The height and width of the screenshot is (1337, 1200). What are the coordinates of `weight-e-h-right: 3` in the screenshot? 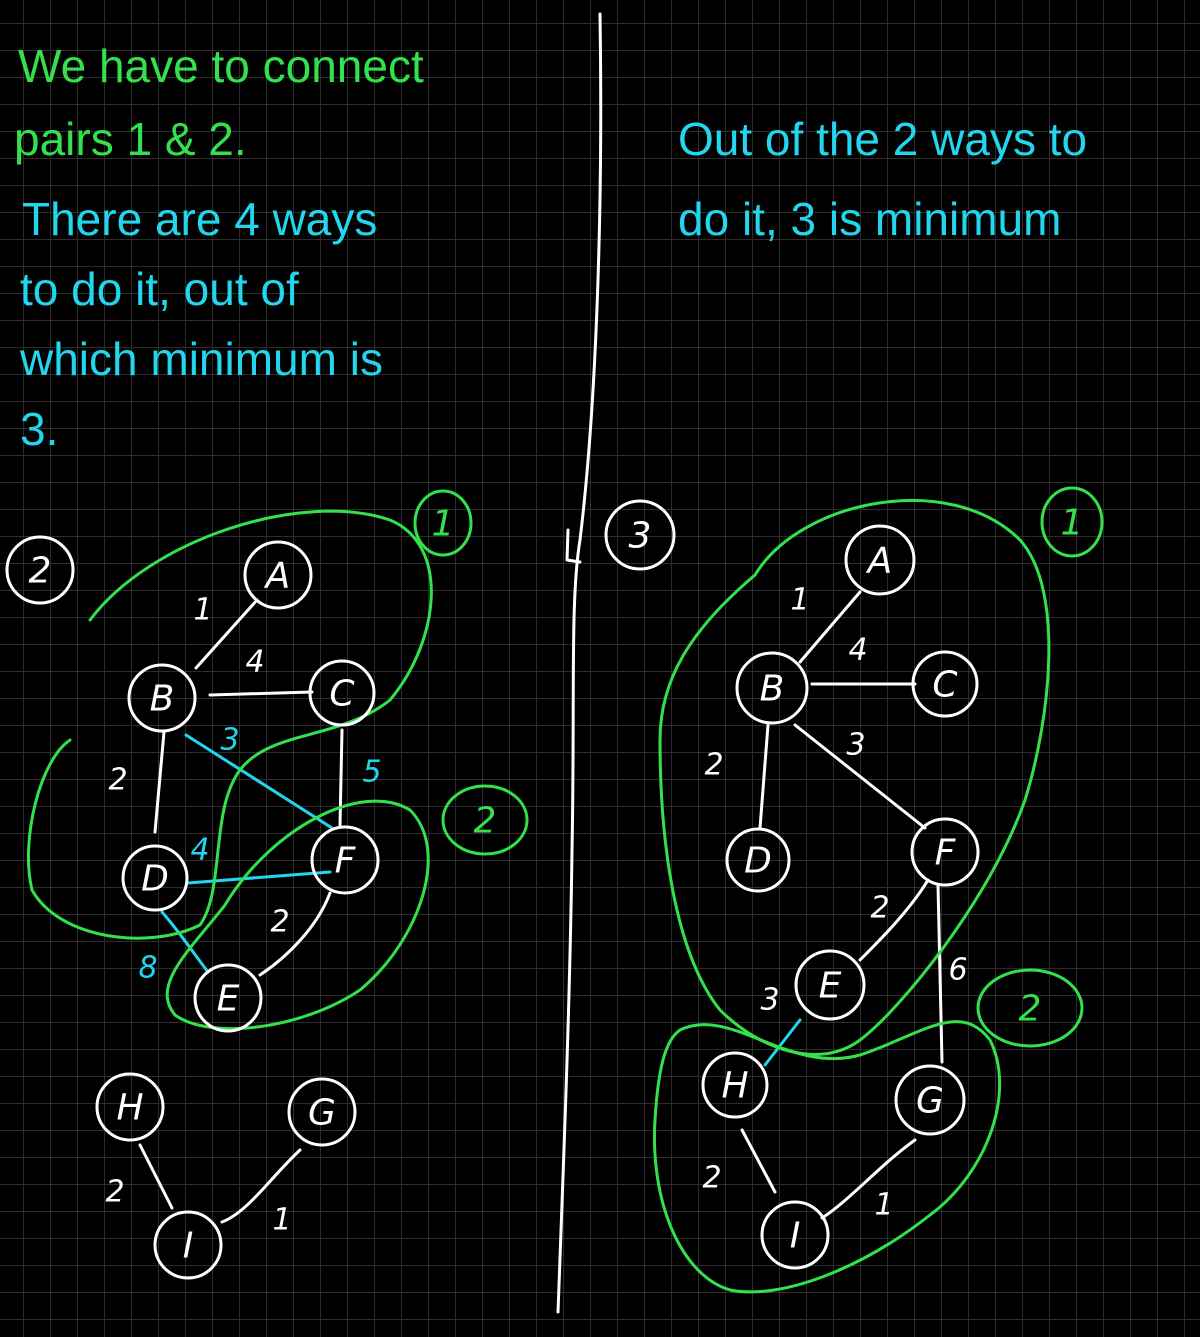 It's located at (769, 1000).